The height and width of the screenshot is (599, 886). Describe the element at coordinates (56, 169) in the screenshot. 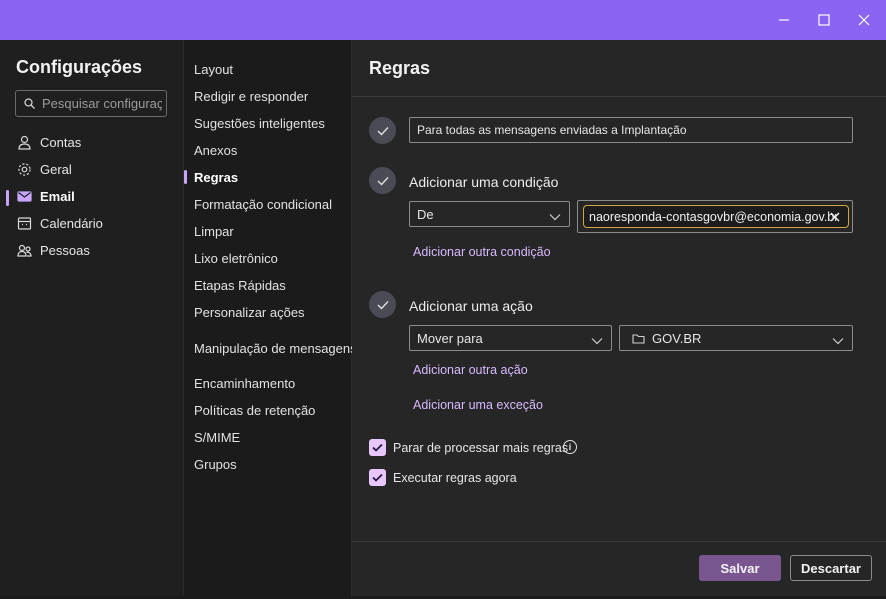

I see `nav-item-label: Geral` at that location.